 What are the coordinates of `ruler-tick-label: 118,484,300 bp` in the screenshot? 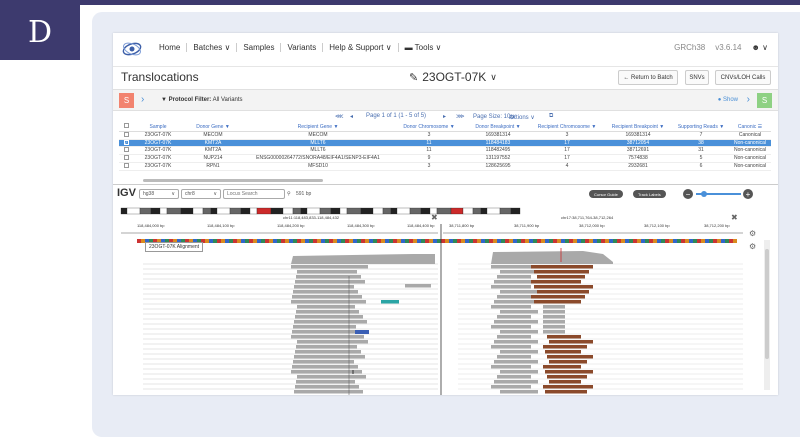 It's located at (361, 225).